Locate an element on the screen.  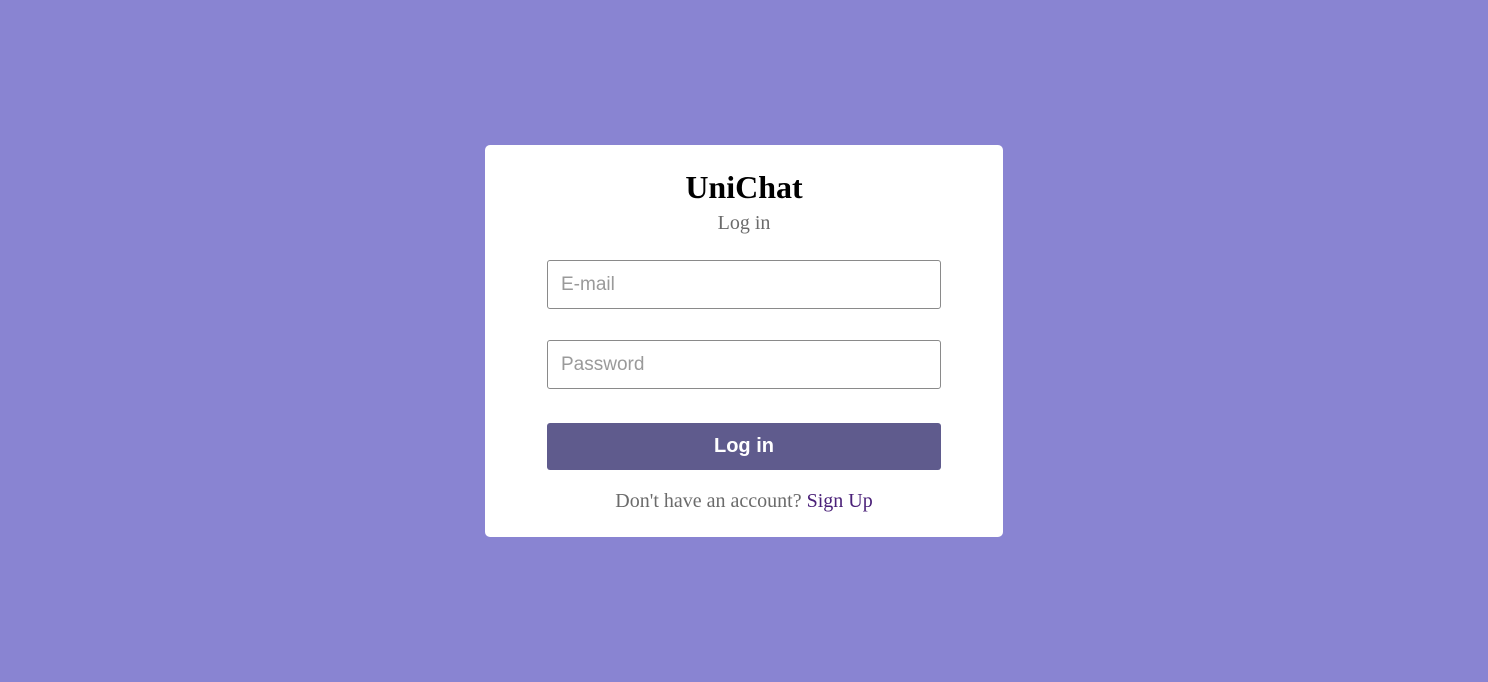
email-field is located at coordinates (744, 284).